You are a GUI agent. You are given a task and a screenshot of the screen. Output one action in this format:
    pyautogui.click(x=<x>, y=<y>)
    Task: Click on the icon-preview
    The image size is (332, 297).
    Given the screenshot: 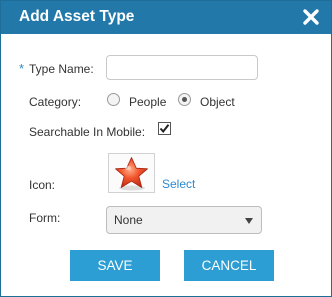 What is the action you would take?
    pyautogui.click(x=131, y=173)
    